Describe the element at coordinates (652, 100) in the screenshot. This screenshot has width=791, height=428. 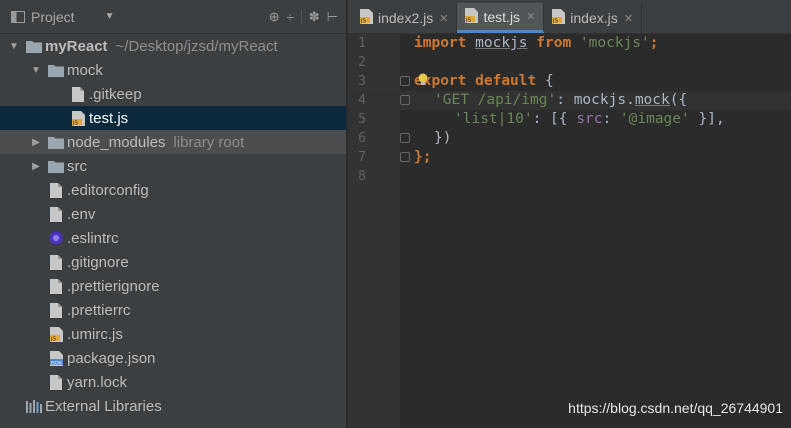
I see `mock-function: mock` at that location.